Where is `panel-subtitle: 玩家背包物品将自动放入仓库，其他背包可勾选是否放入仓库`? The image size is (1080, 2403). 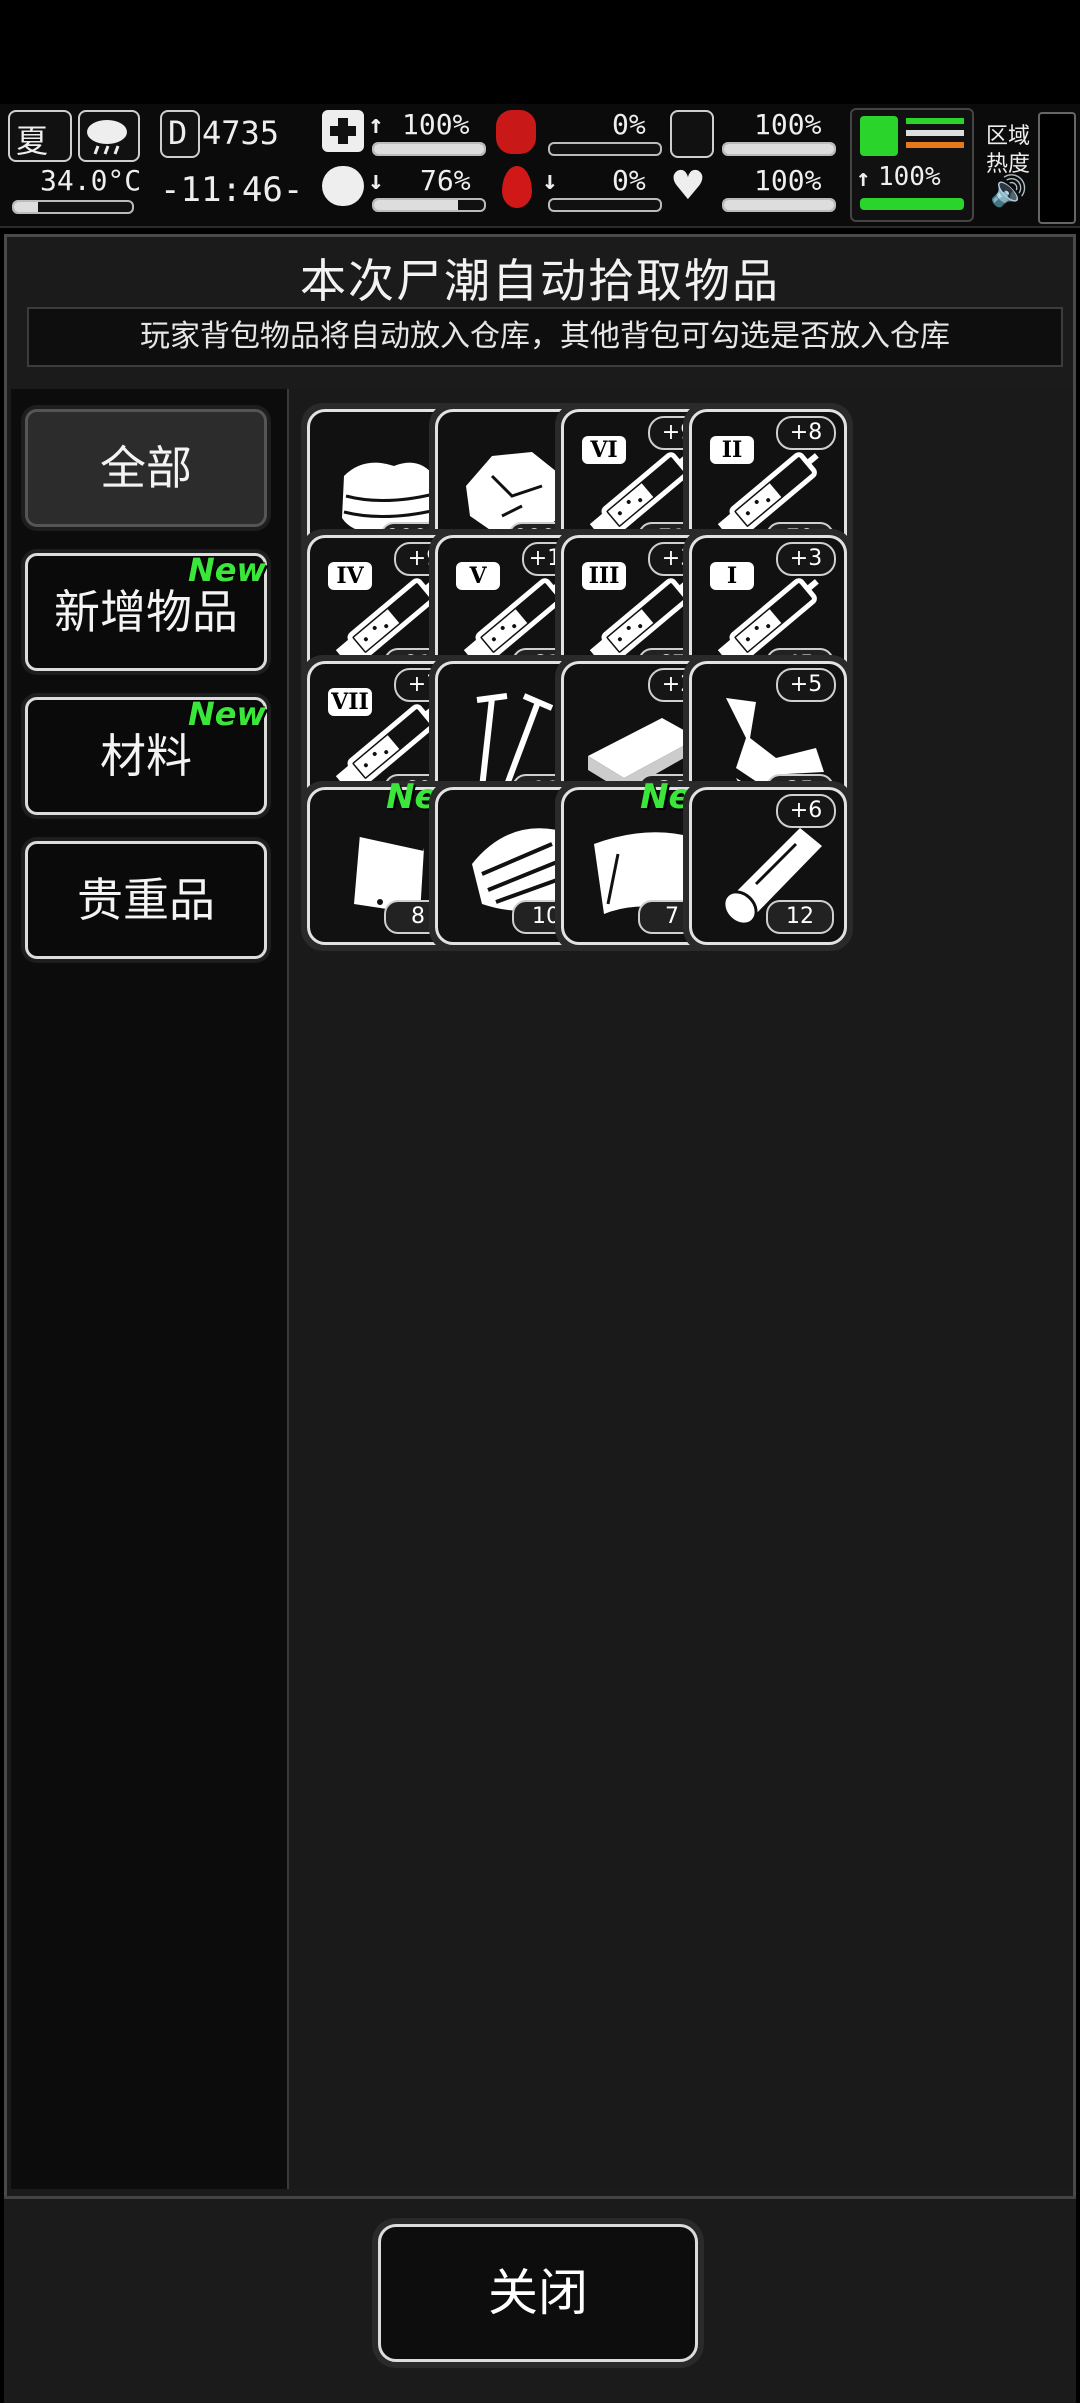 panel-subtitle: 玩家背包物品将自动放入仓库，其他背包可勾选是否放入仓库 is located at coordinates (545, 337).